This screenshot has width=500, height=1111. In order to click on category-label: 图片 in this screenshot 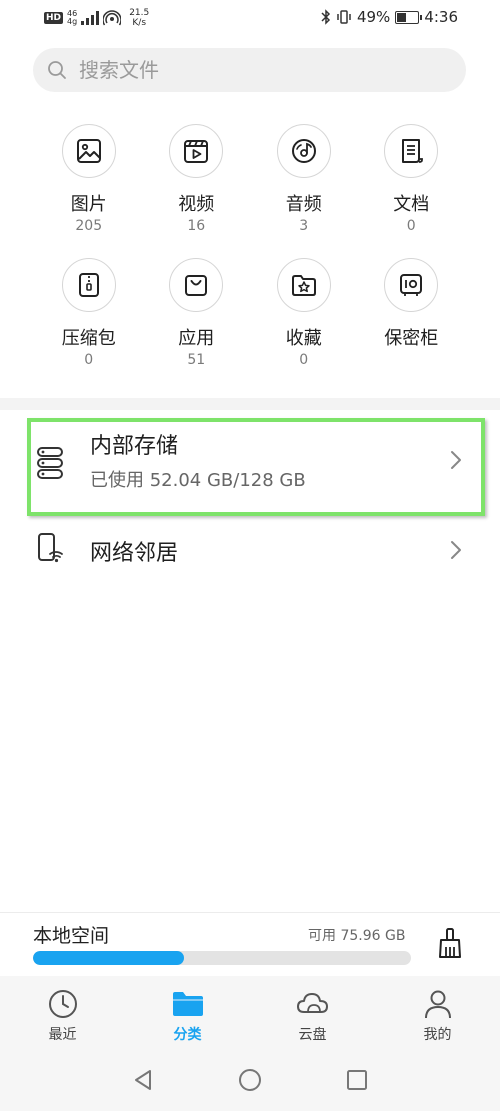, I will do `click(88, 204)`.